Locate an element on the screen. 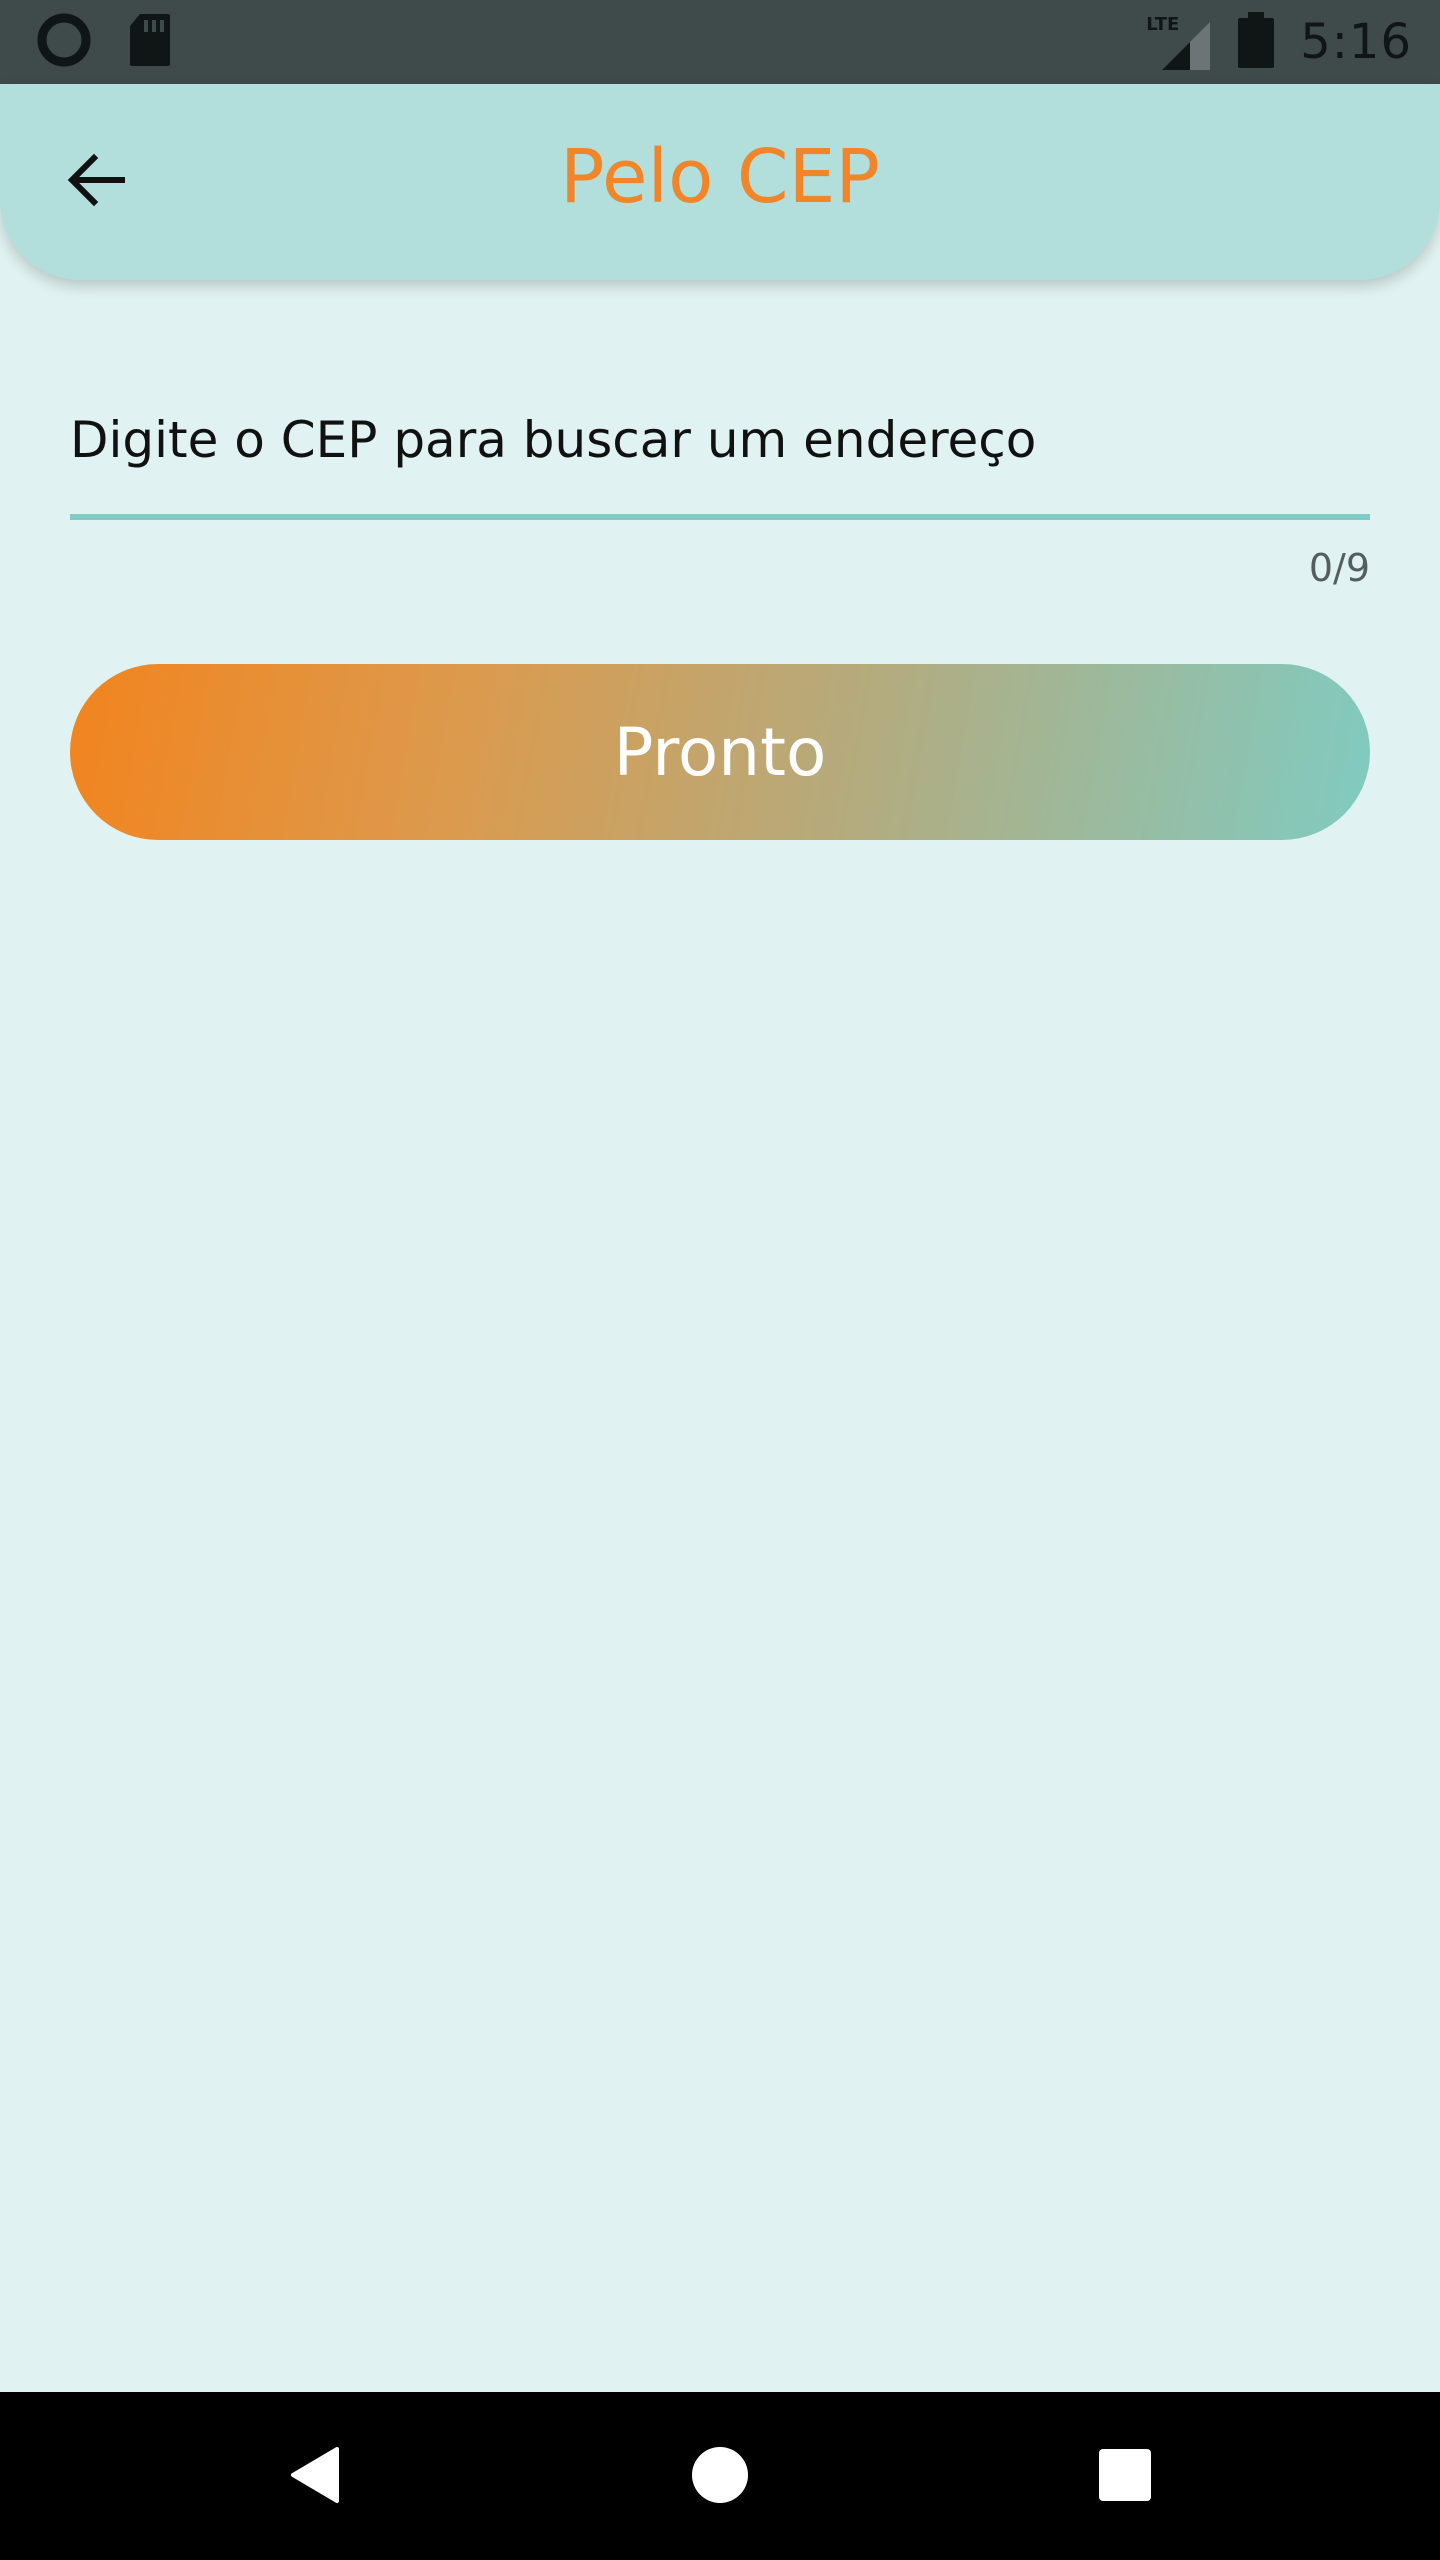  nav-recents-icon is located at coordinates (1125, 2477).